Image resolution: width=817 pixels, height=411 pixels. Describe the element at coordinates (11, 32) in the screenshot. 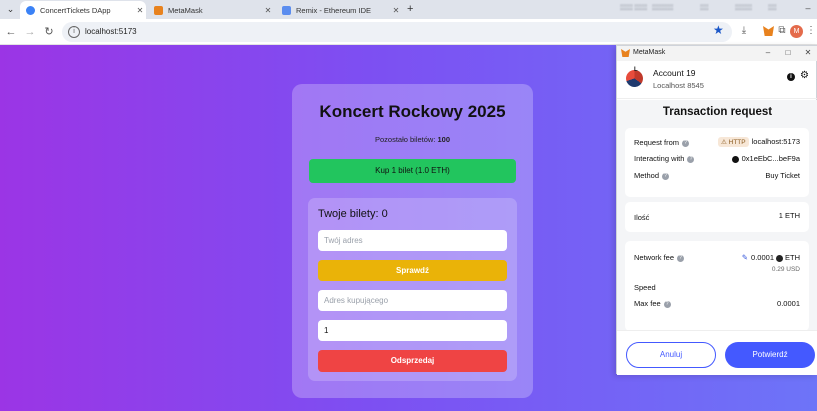

I see `back-arrow-icon: ←` at that location.